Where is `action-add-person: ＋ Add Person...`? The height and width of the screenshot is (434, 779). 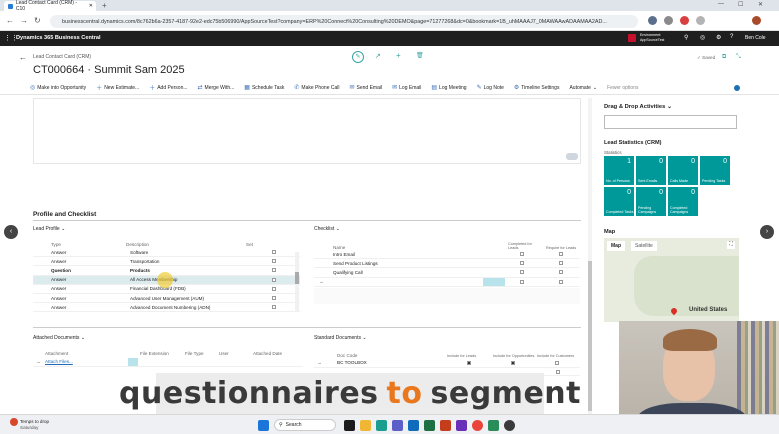 action-add-person: ＋ Add Person... is located at coordinates (168, 88).